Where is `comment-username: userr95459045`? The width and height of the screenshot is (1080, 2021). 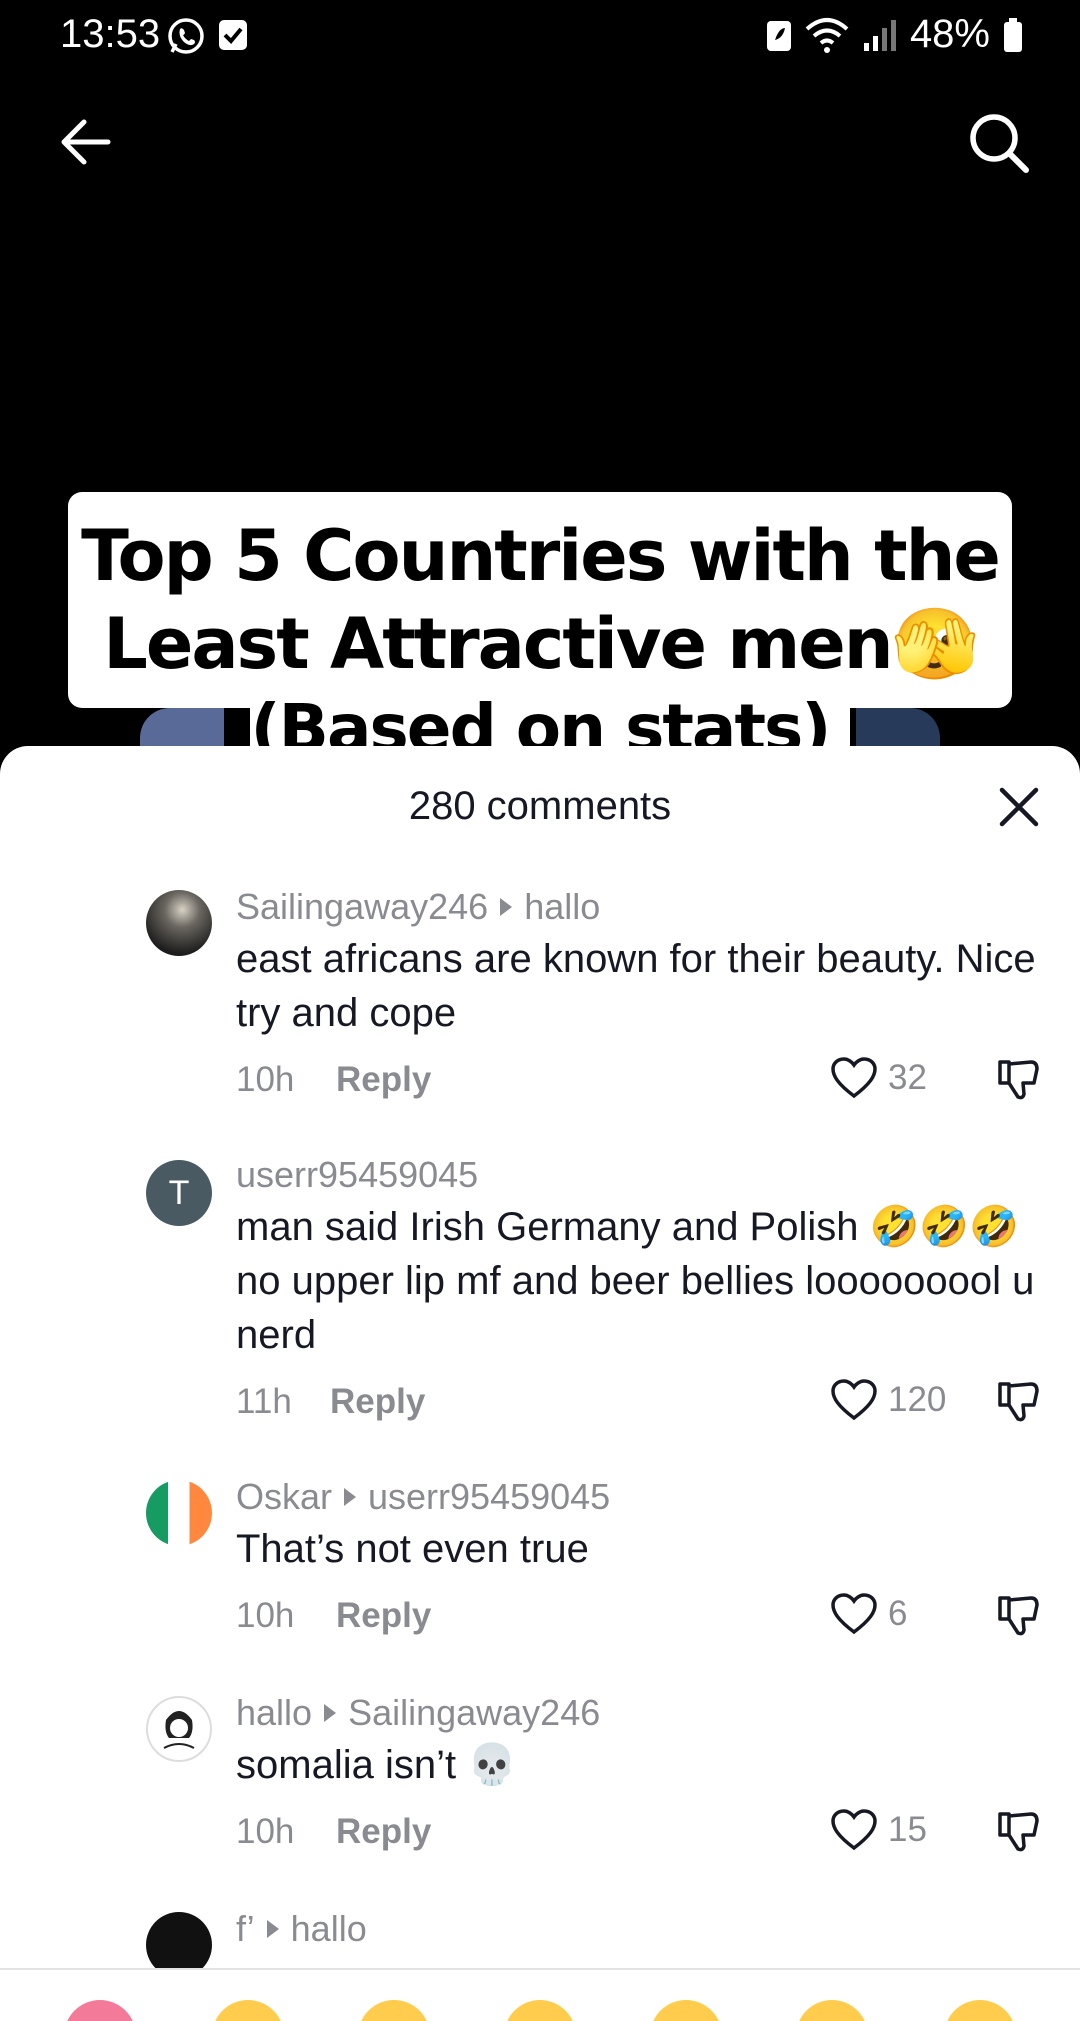
comment-username: userr95459045 is located at coordinates (357, 1175).